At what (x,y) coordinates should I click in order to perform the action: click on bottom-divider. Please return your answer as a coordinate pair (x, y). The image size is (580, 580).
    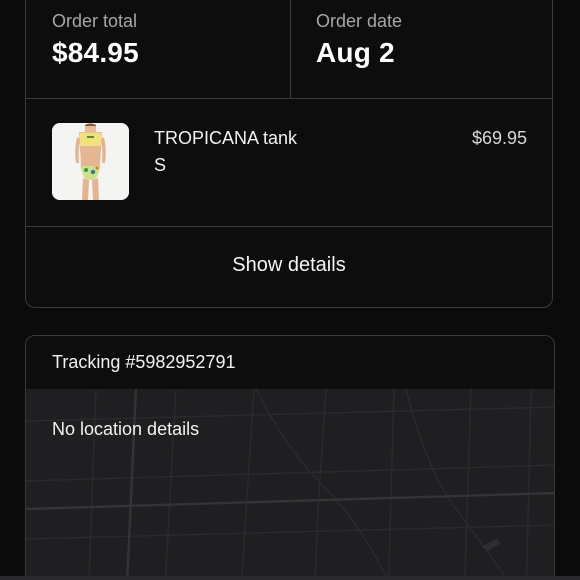
    Looking at the image, I should click on (290, 578).